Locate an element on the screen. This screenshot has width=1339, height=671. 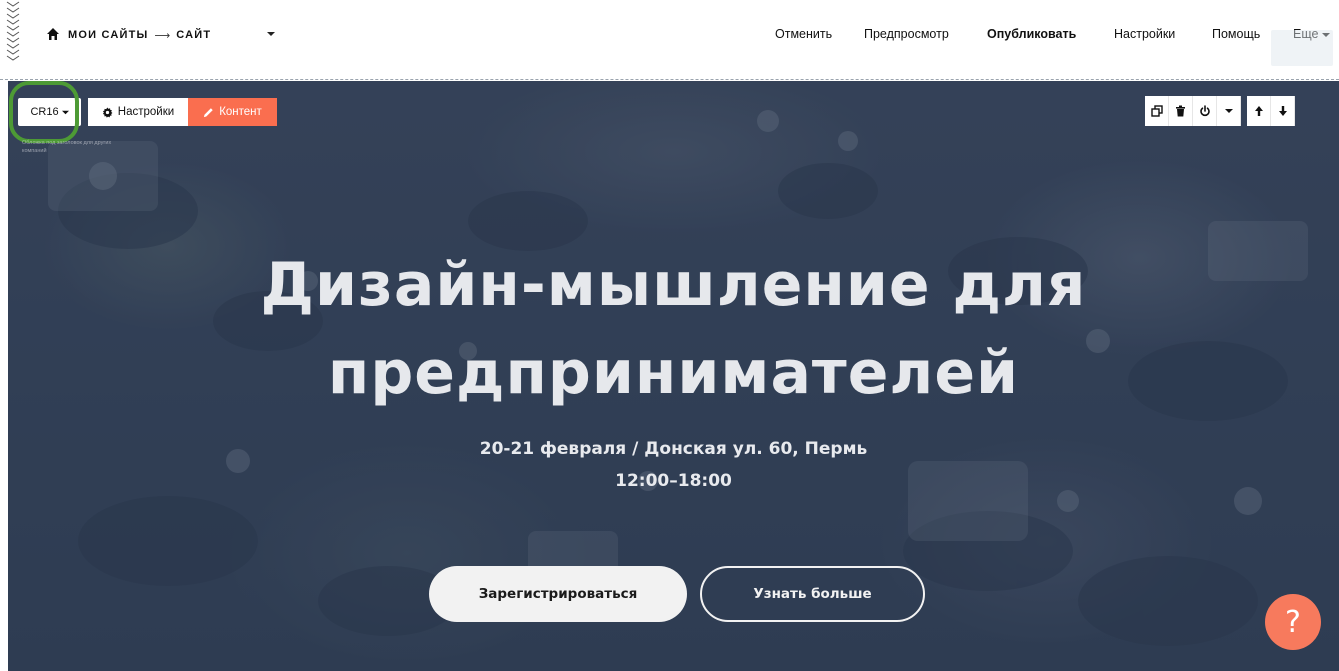
move-down-button is located at coordinates (1283, 111).